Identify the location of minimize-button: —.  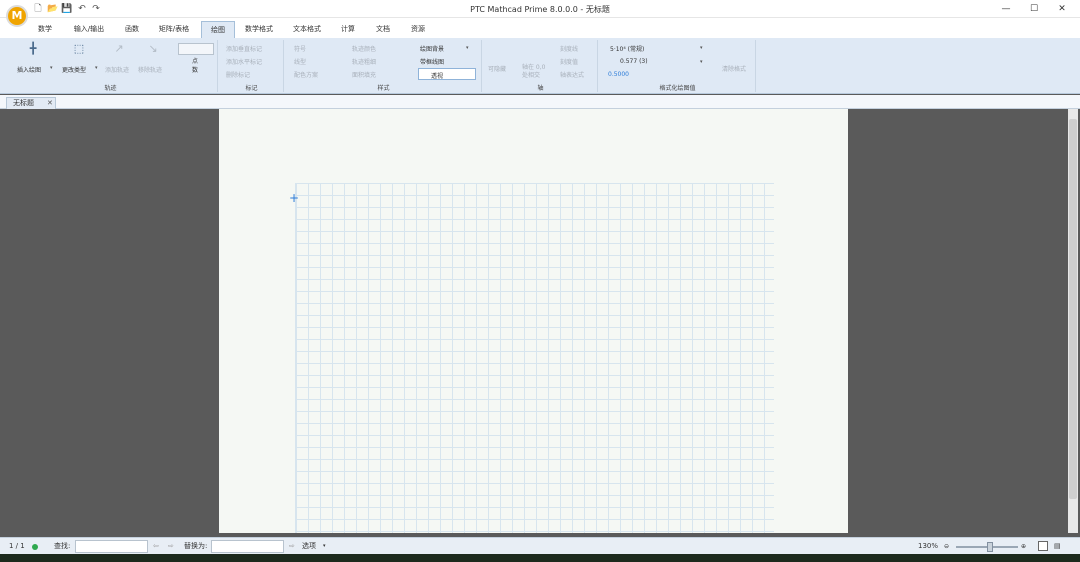
(1006, 9).